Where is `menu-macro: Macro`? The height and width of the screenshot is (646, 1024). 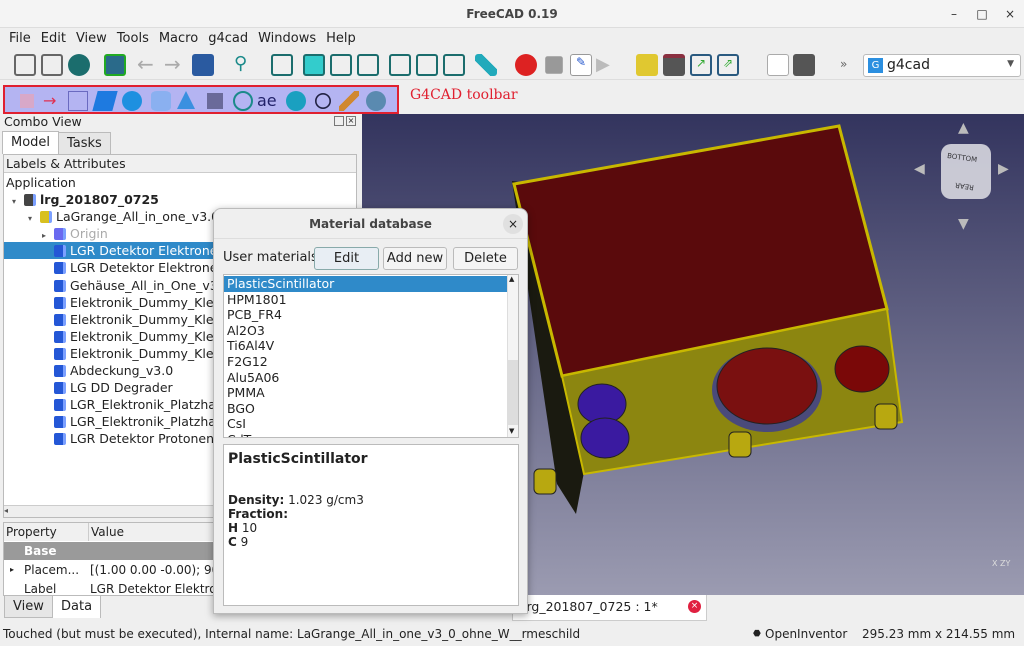 menu-macro: Macro is located at coordinates (178, 39).